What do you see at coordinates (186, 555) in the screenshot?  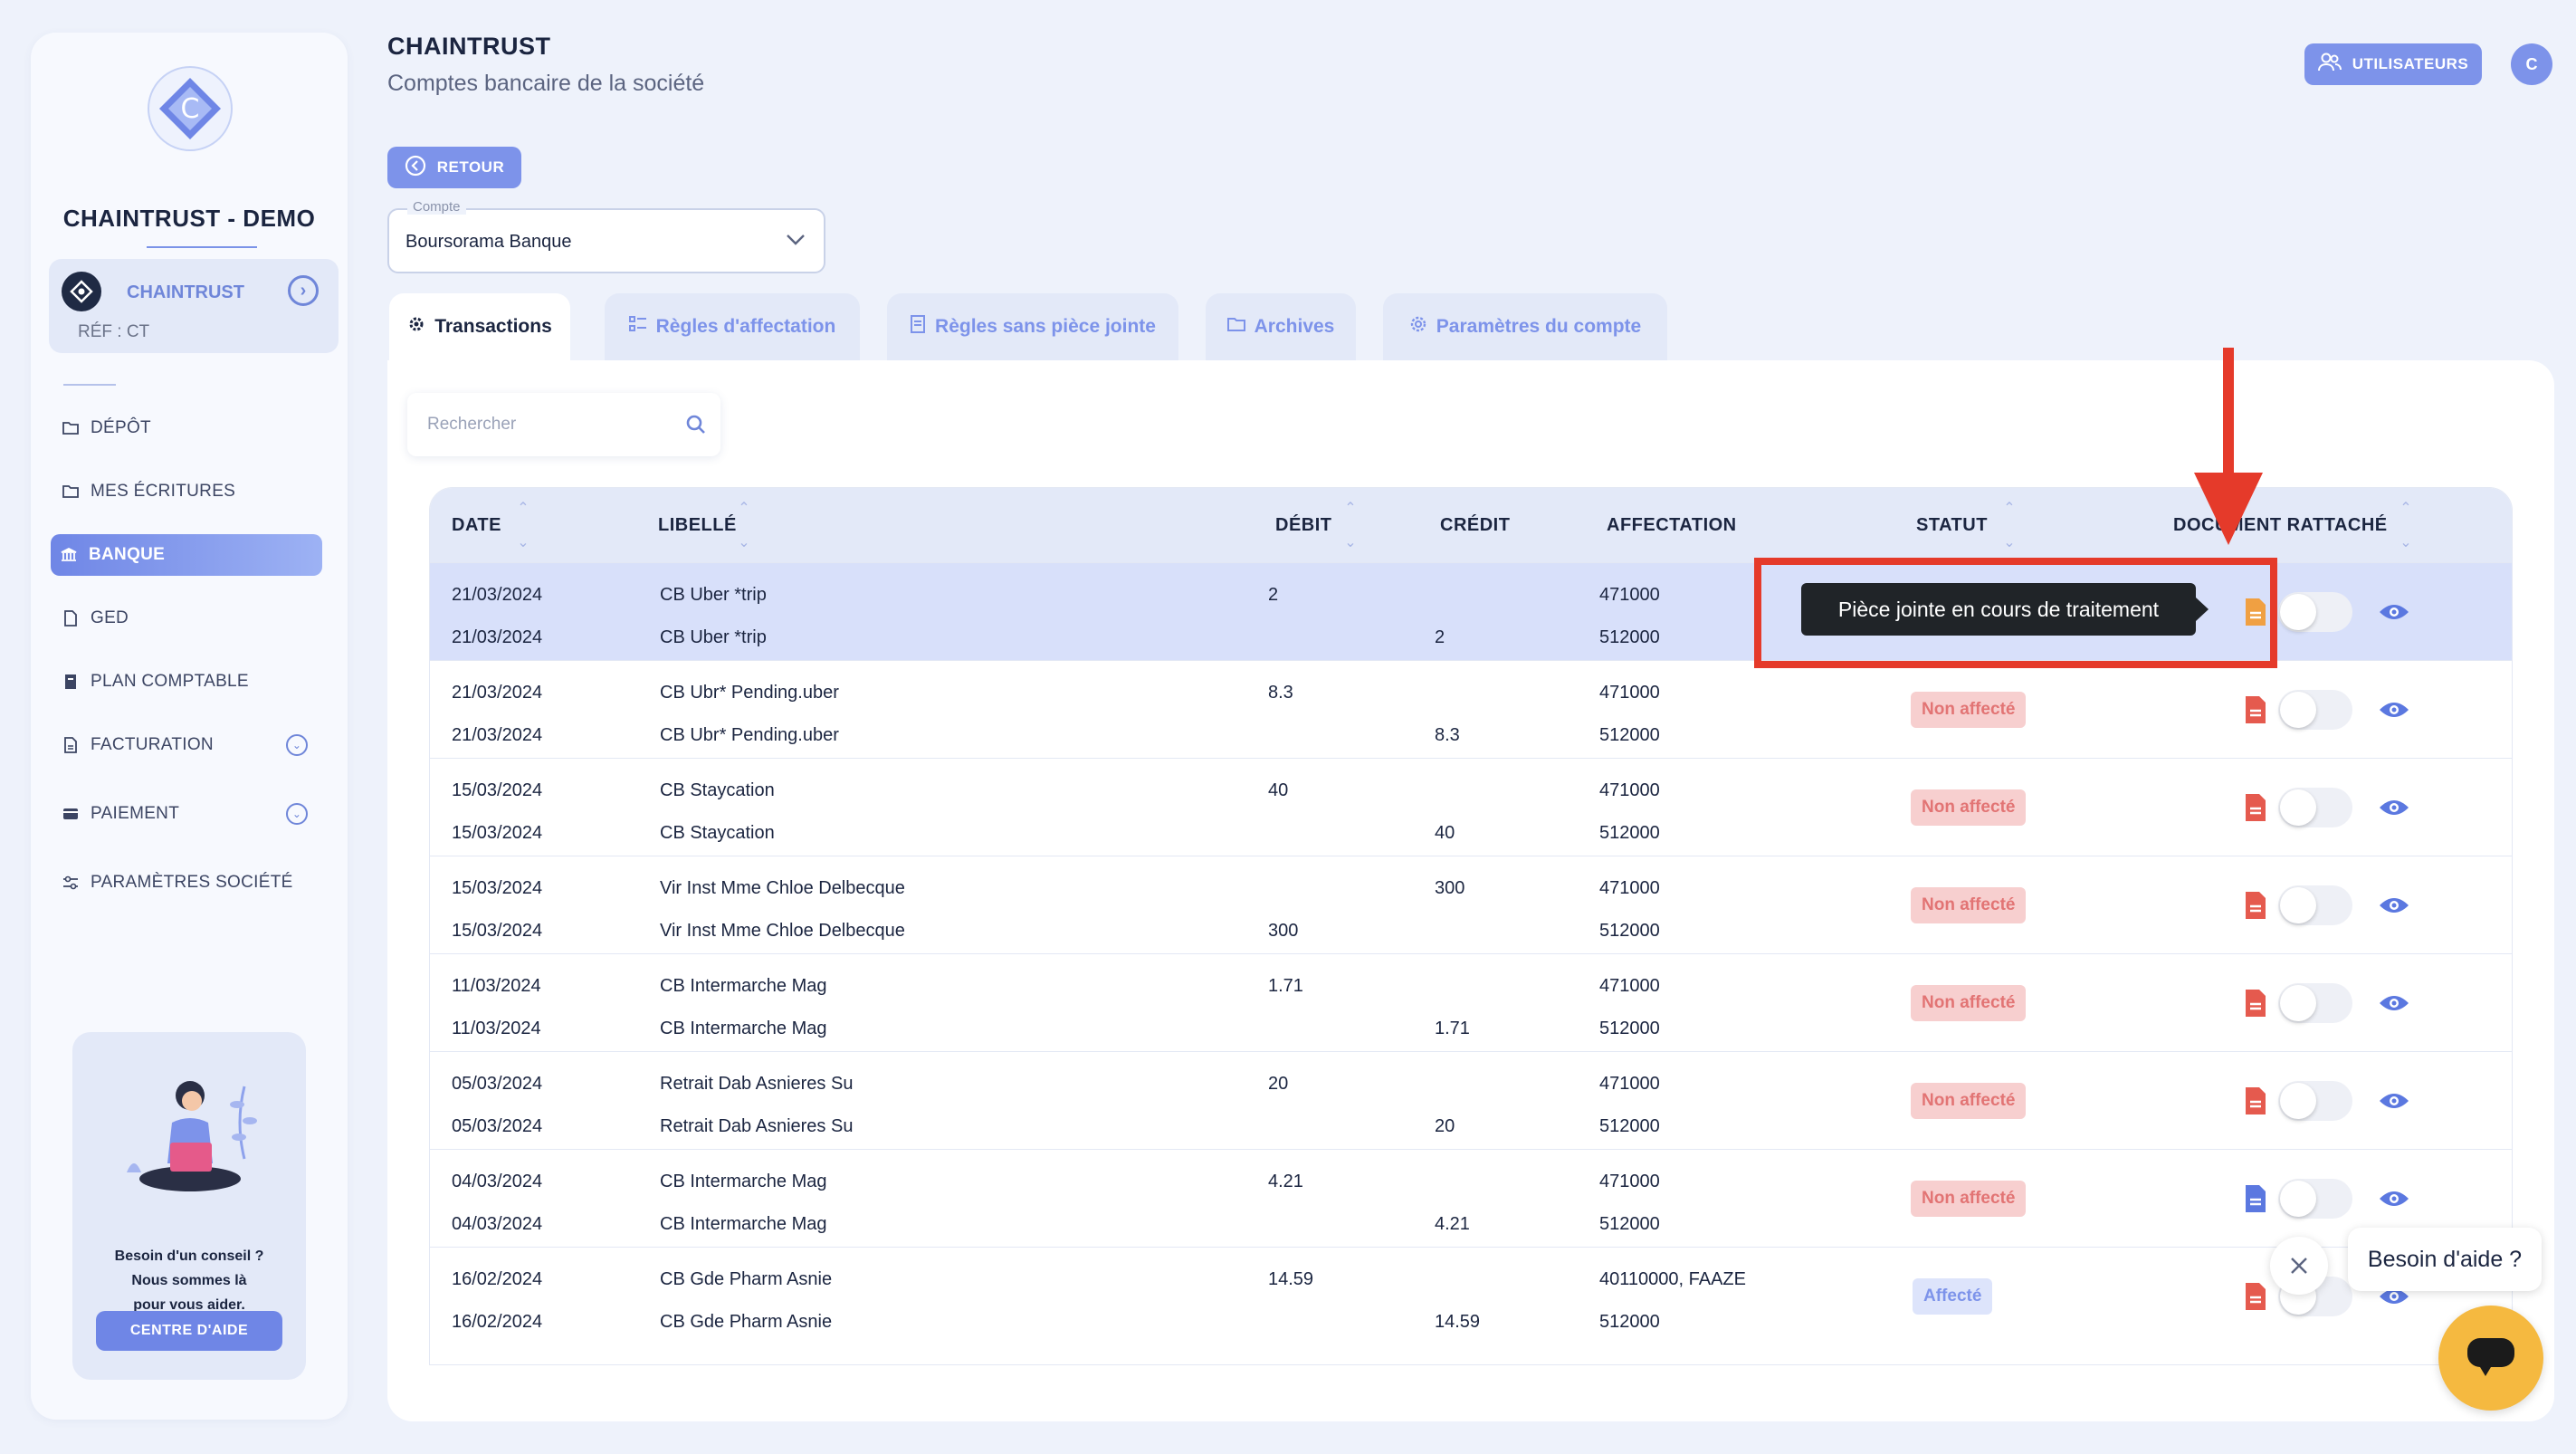 I see `nav-item-banque: BANQUE` at bounding box center [186, 555].